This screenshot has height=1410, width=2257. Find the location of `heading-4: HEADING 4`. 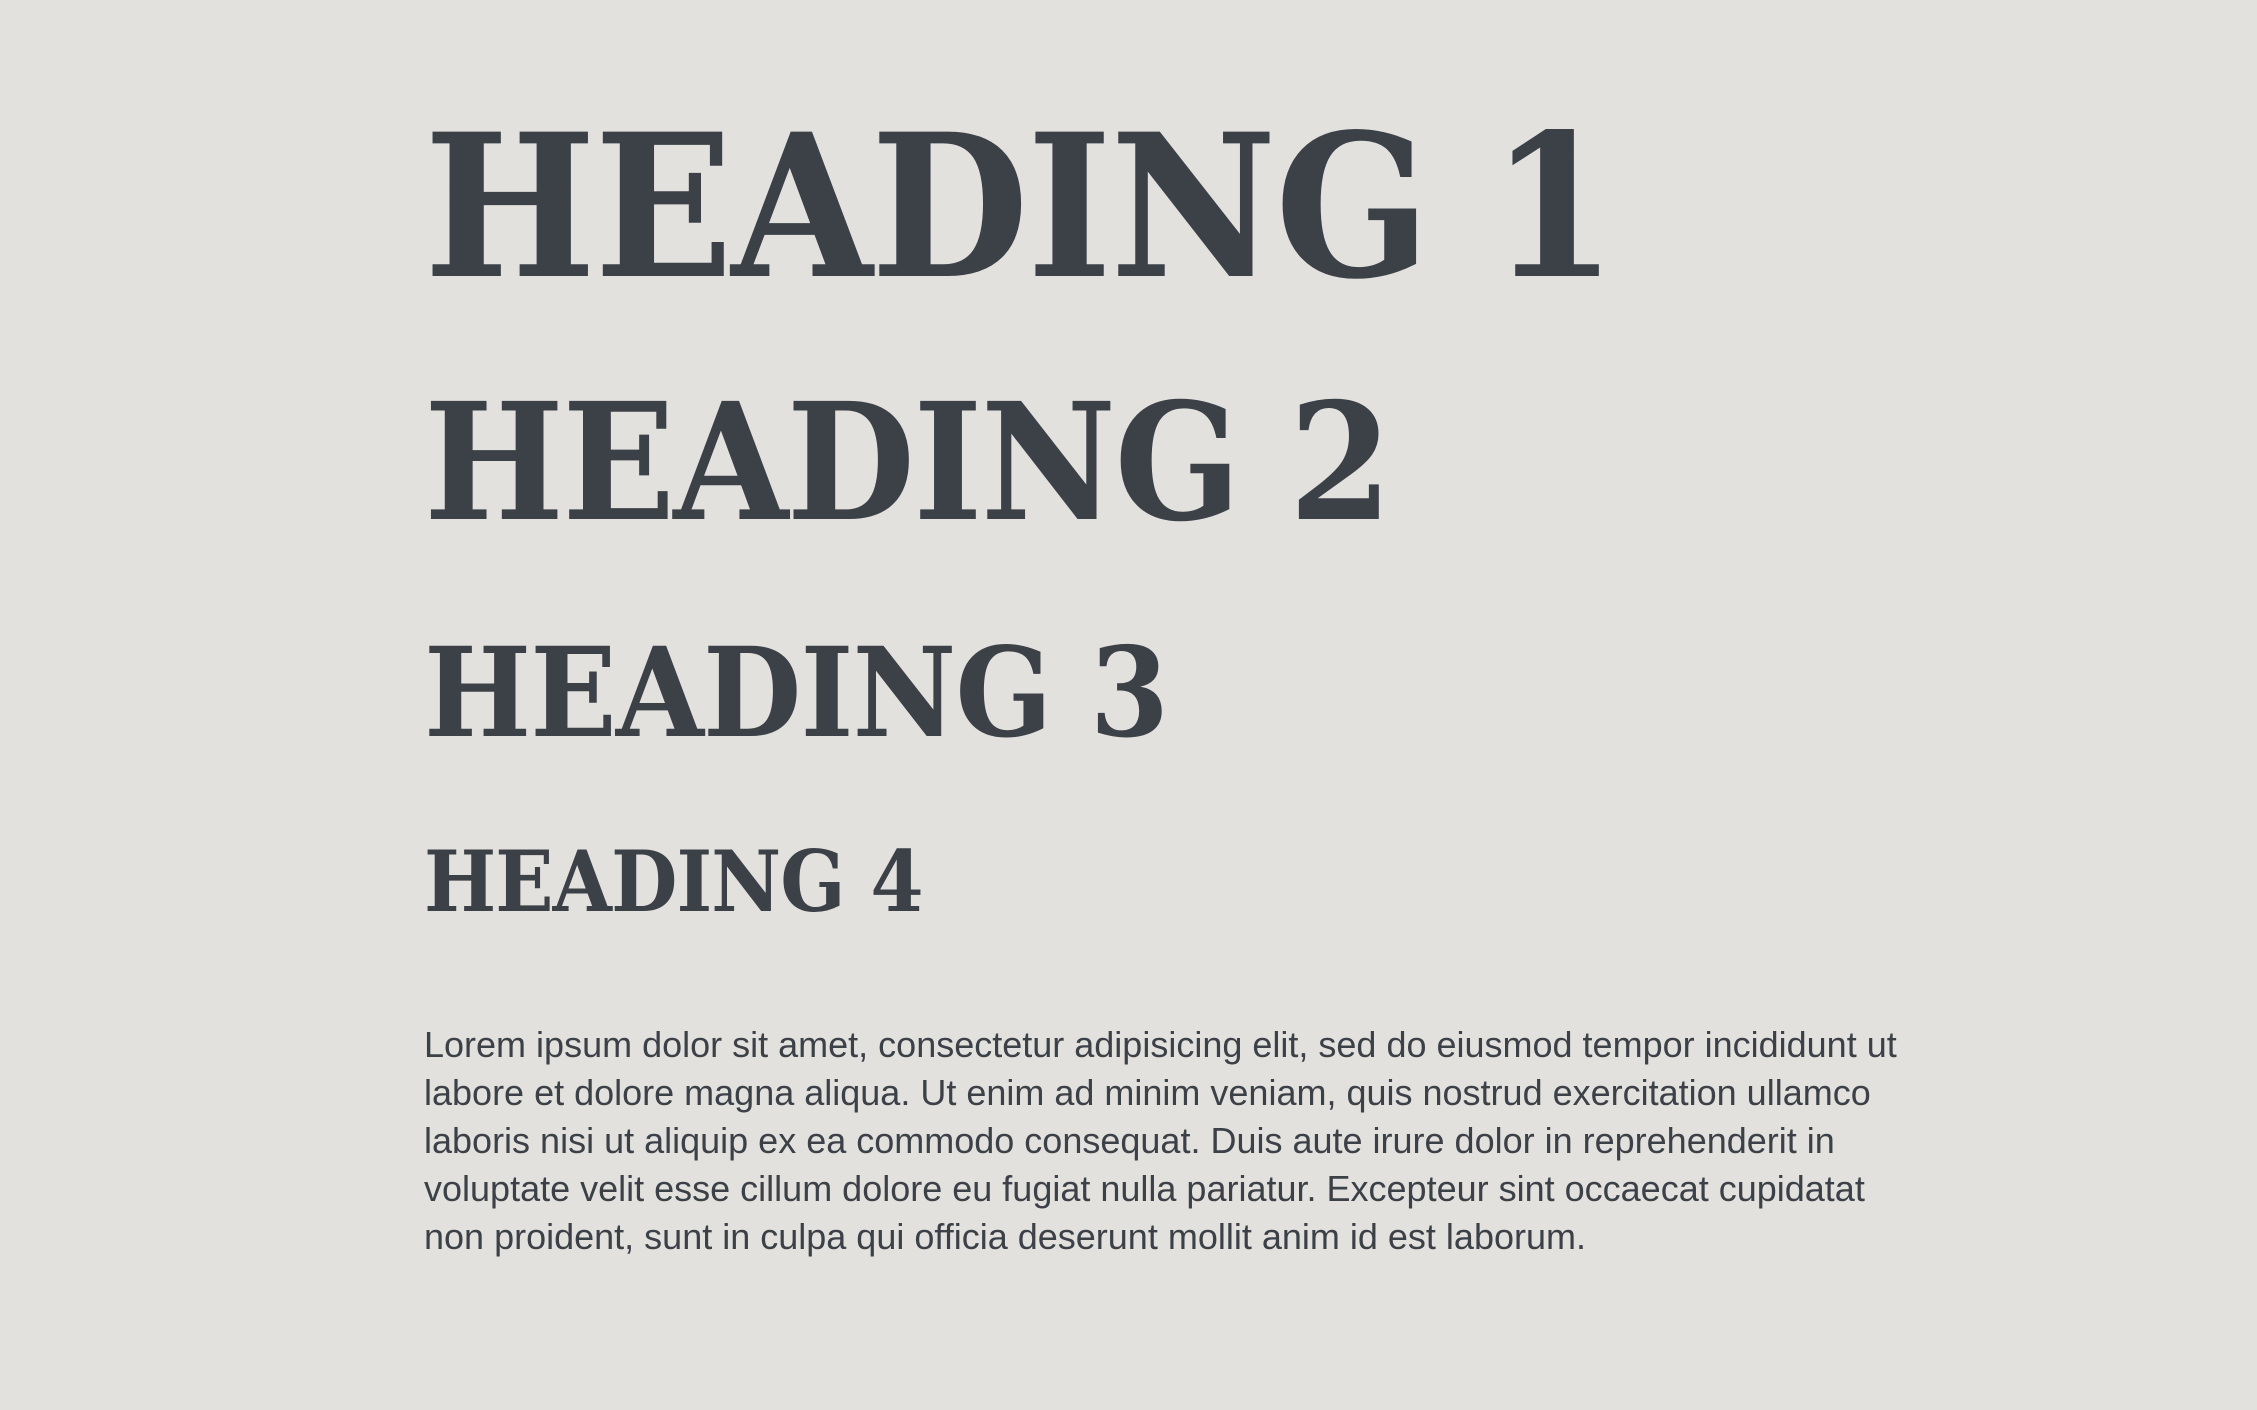

heading-4: HEADING 4 is located at coordinates (674, 881).